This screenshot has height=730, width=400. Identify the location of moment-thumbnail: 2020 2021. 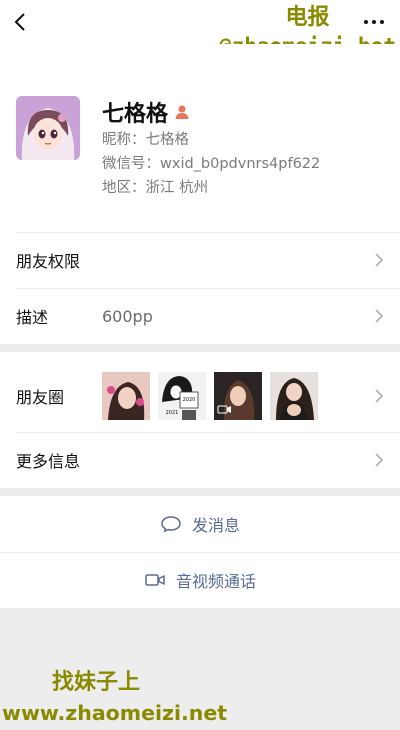
(182, 396).